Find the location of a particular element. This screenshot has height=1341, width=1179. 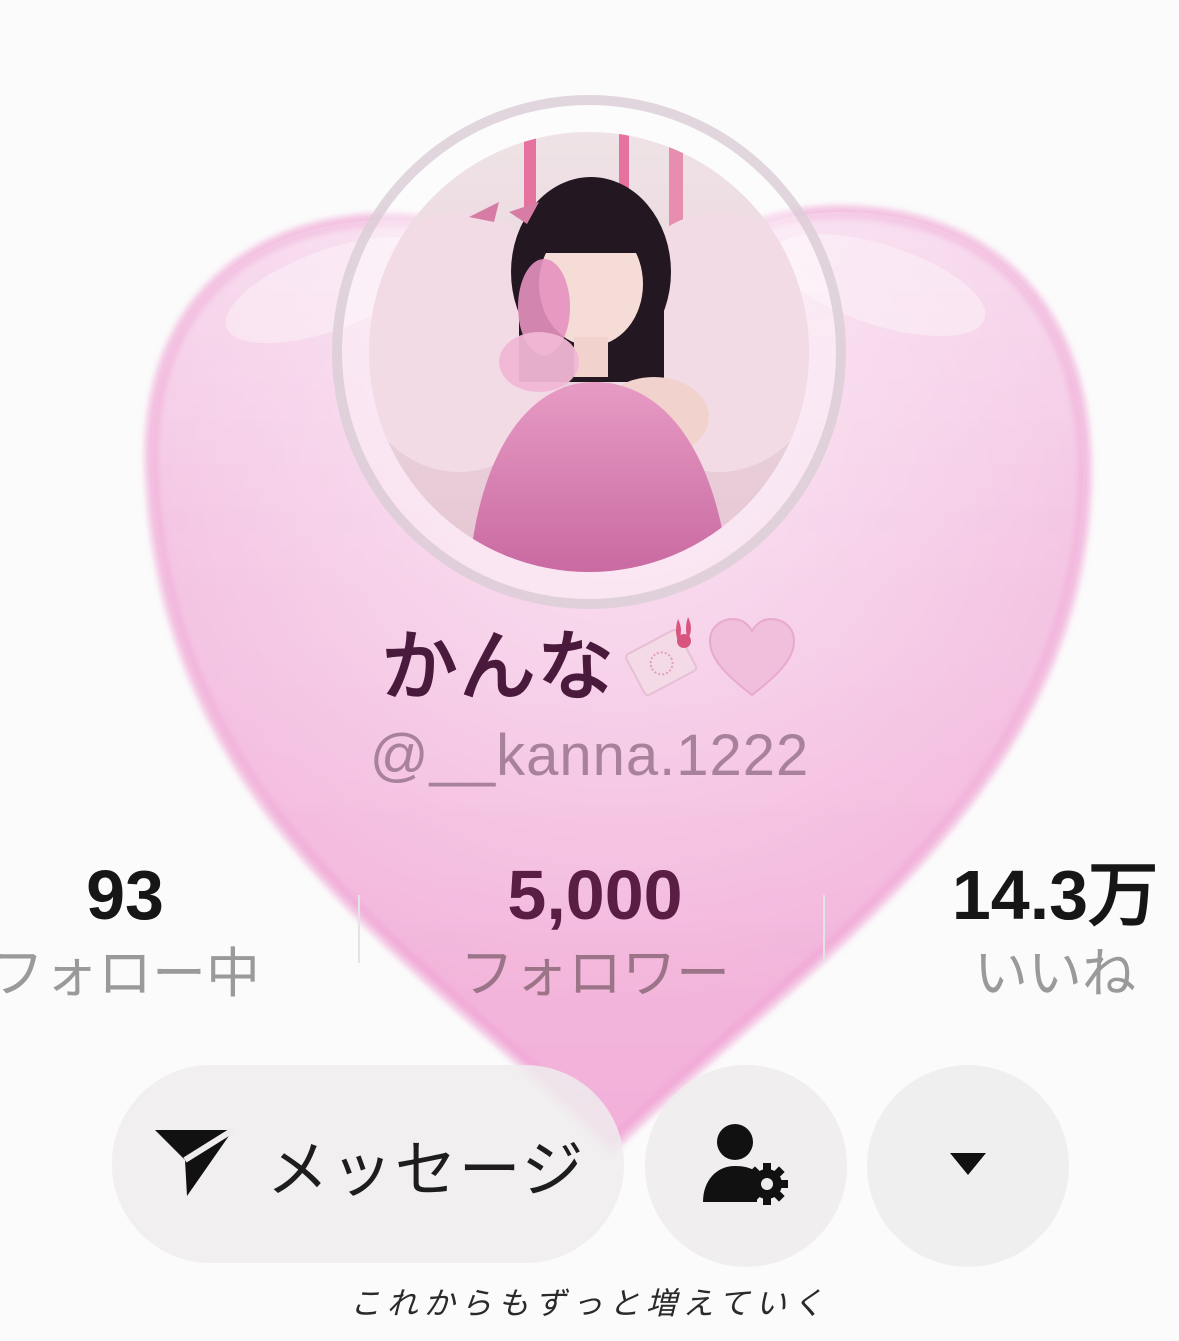

send-icon is located at coordinates (194, 1164).